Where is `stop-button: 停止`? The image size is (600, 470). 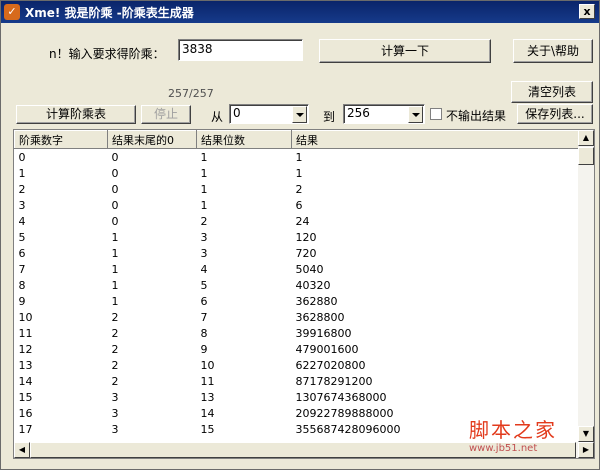 stop-button: 停止 is located at coordinates (166, 114).